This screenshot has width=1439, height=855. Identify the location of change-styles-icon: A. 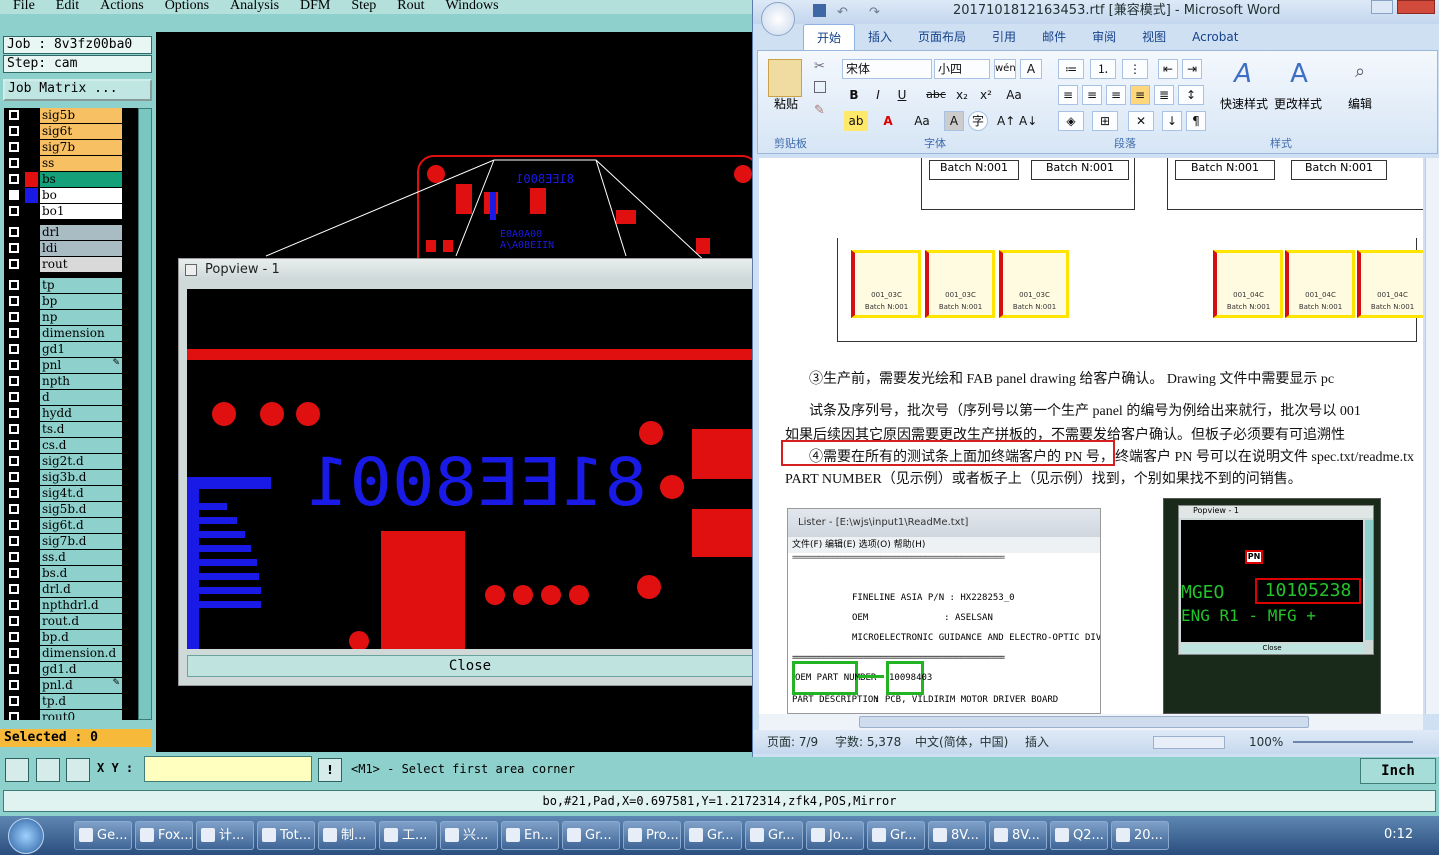
(1299, 74).